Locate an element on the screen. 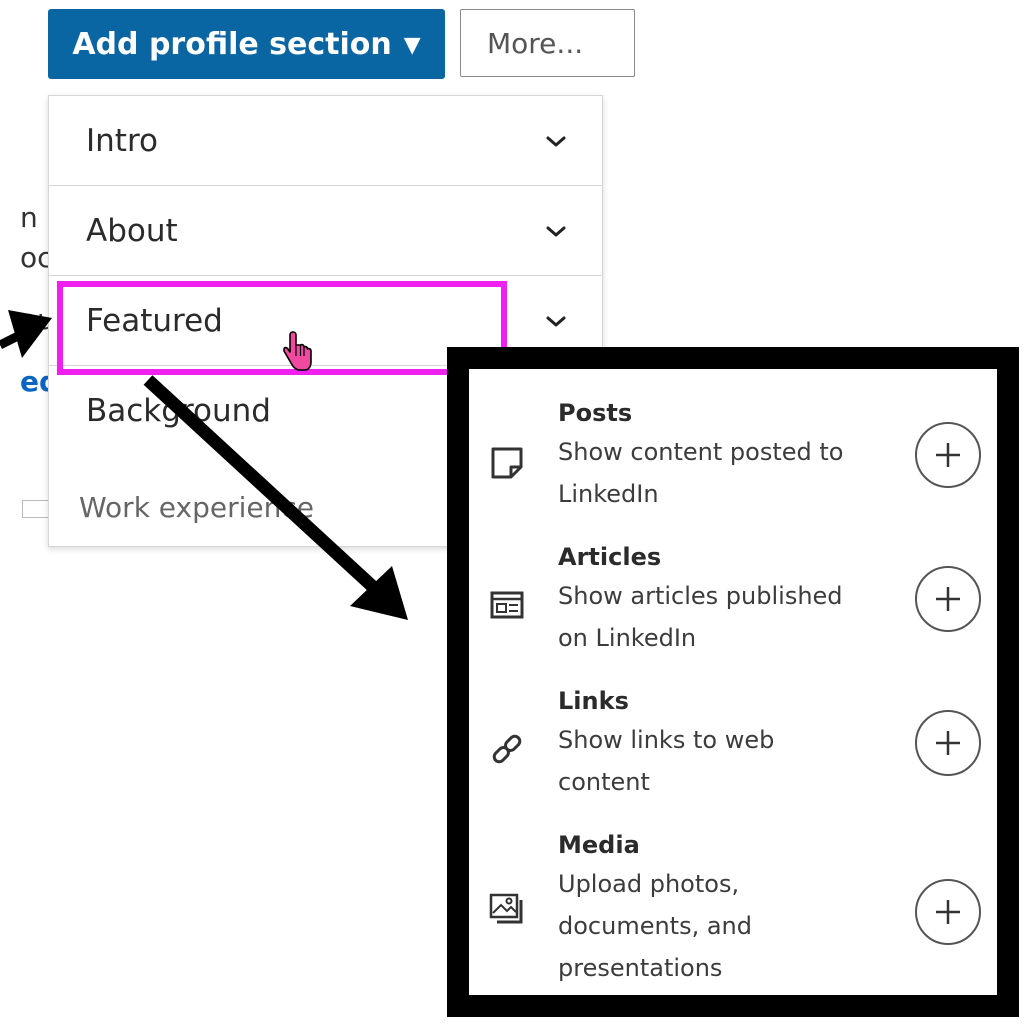  featured-highlight-box is located at coordinates (282, 328).